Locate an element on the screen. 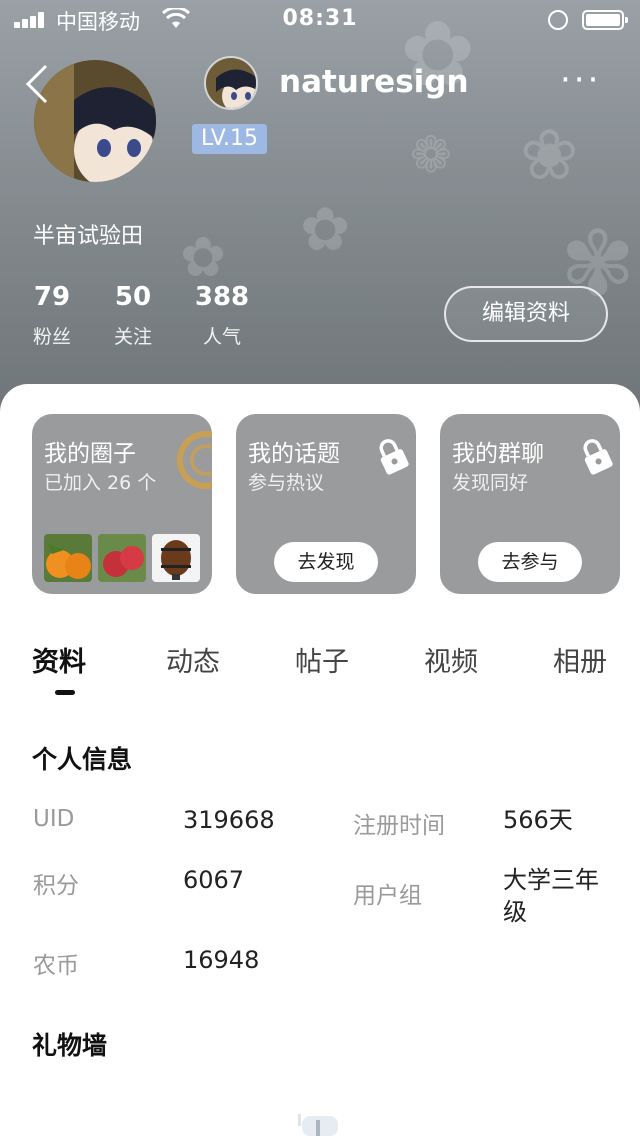  section-title-personal-info: 个人信息 is located at coordinates (82, 759).